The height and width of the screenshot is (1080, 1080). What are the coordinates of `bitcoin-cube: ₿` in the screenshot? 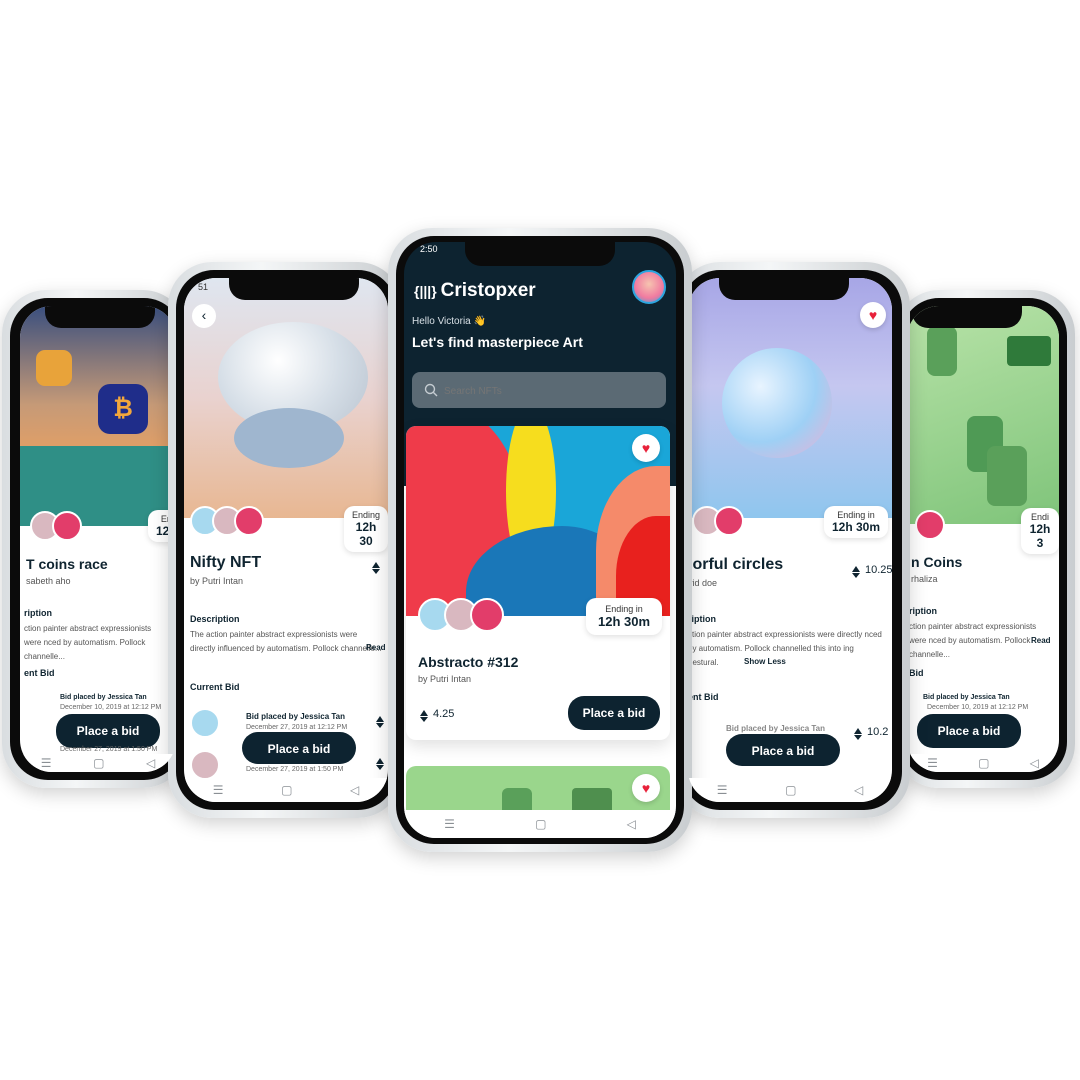 It's located at (123, 409).